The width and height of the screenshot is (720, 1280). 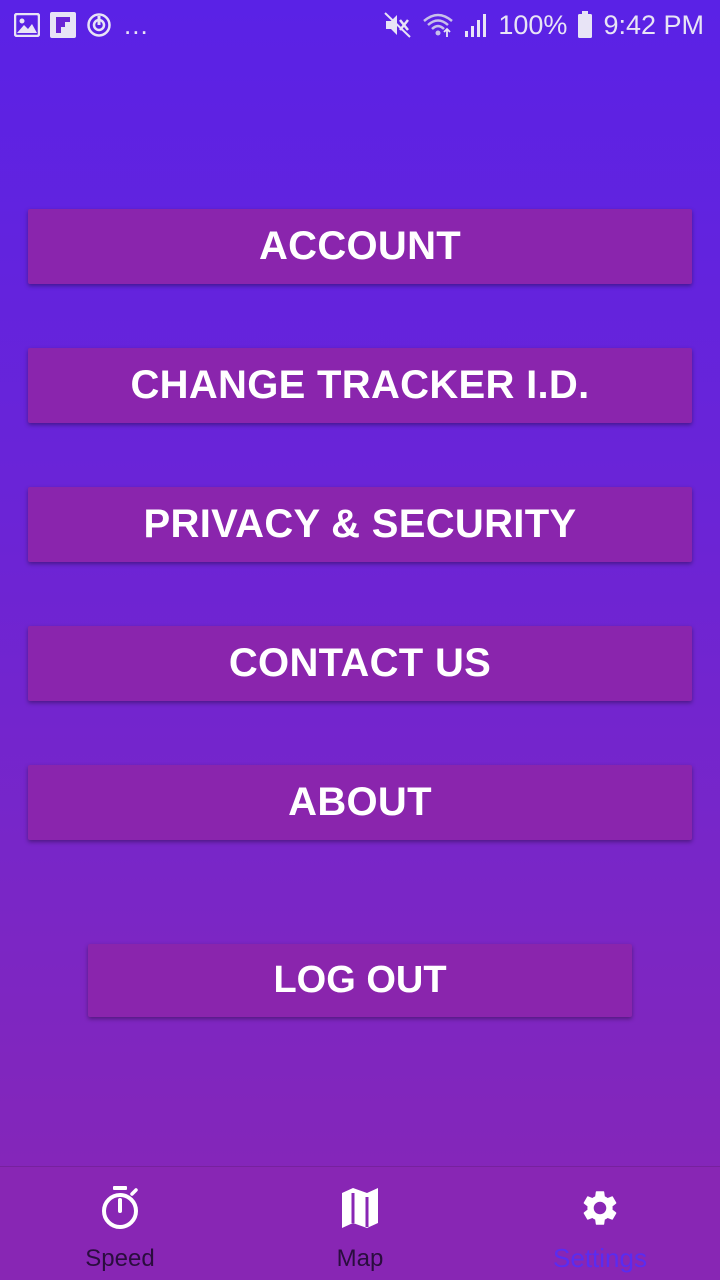 I want to click on status-bar: ... 100% 9:42 PM, so click(x=360, y=25).